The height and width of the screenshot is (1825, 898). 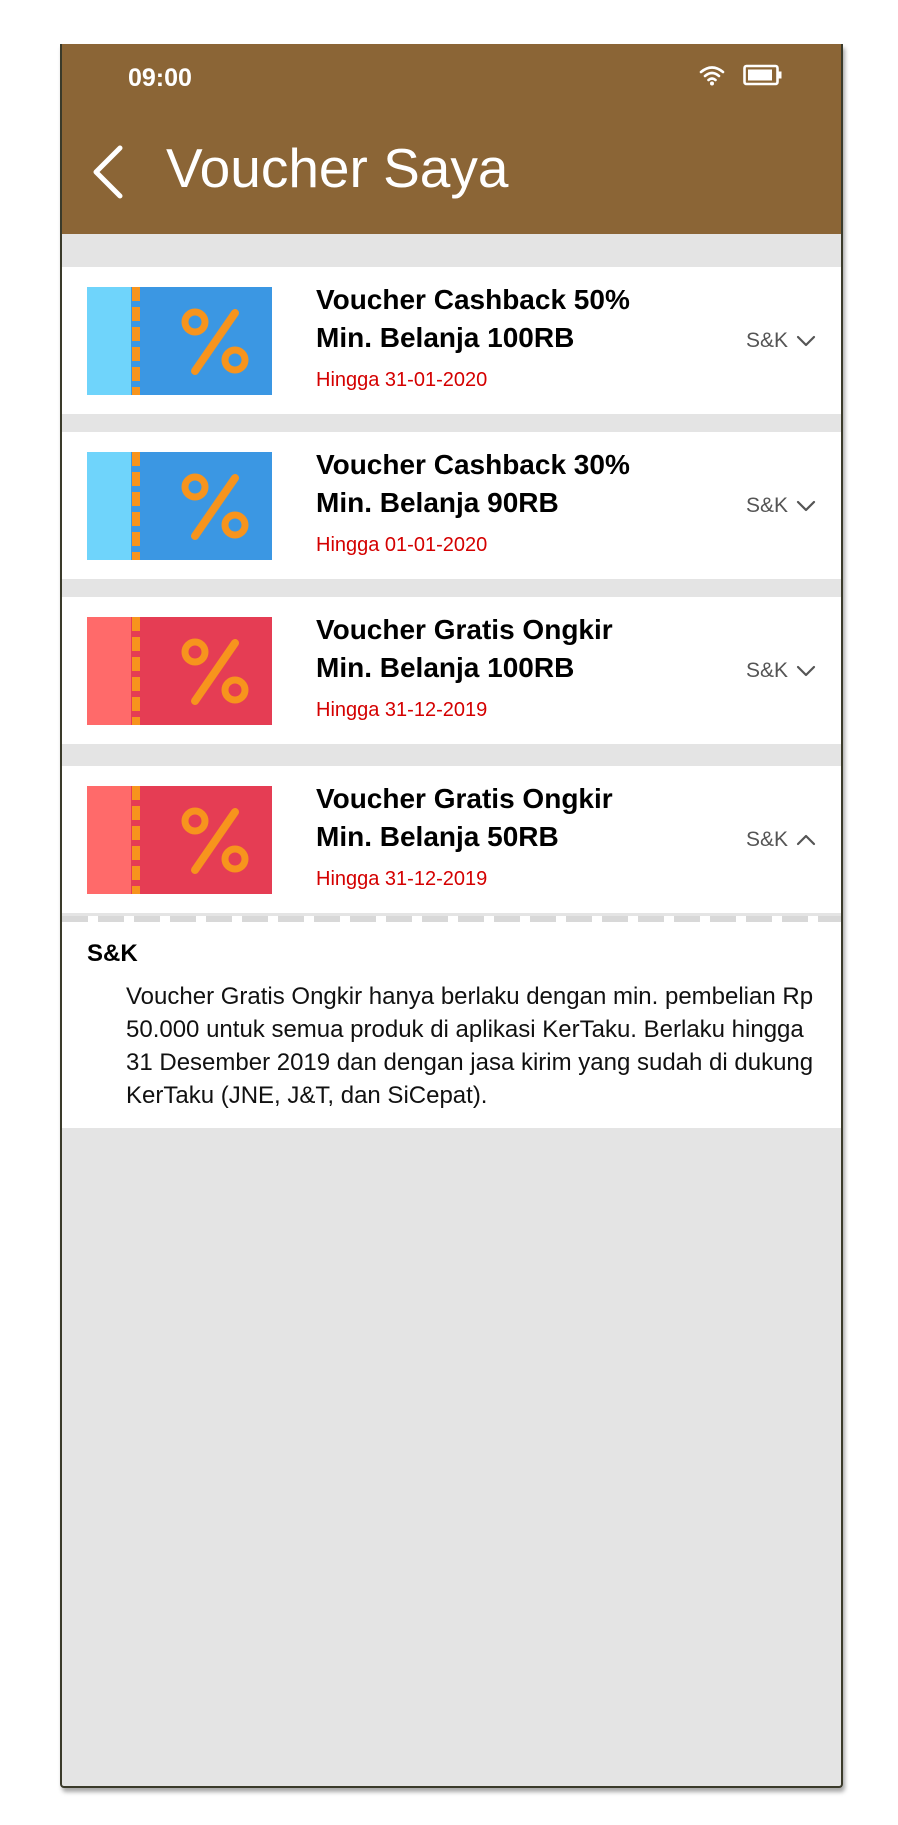 I want to click on app-header: 09:00 Voucher Saya, so click(x=451, y=139).